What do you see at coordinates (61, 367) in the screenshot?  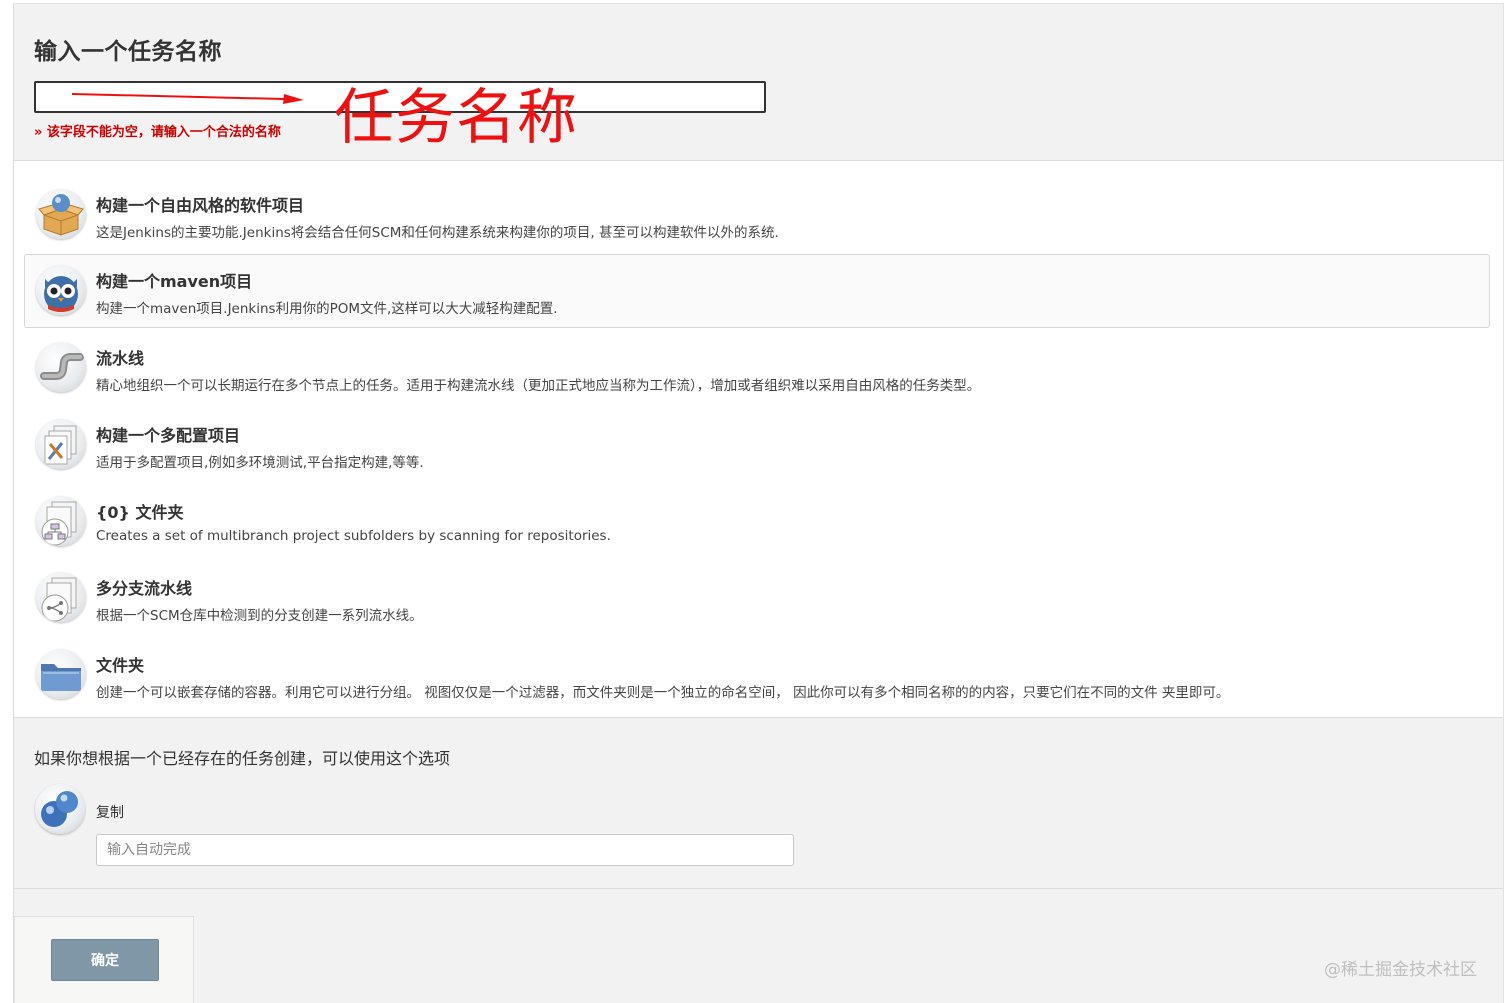 I see `pipeline-icon` at bounding box center [61, 367].